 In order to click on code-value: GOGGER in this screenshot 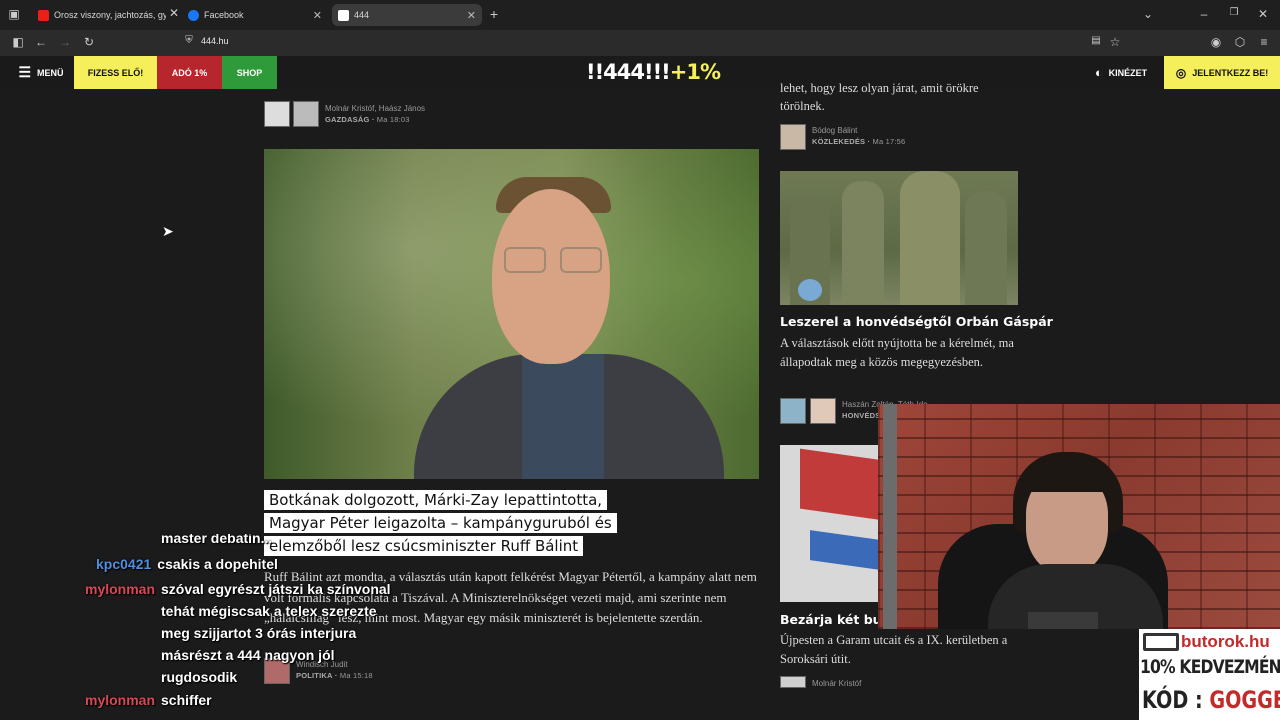, I will do `click(1244, 700)`.